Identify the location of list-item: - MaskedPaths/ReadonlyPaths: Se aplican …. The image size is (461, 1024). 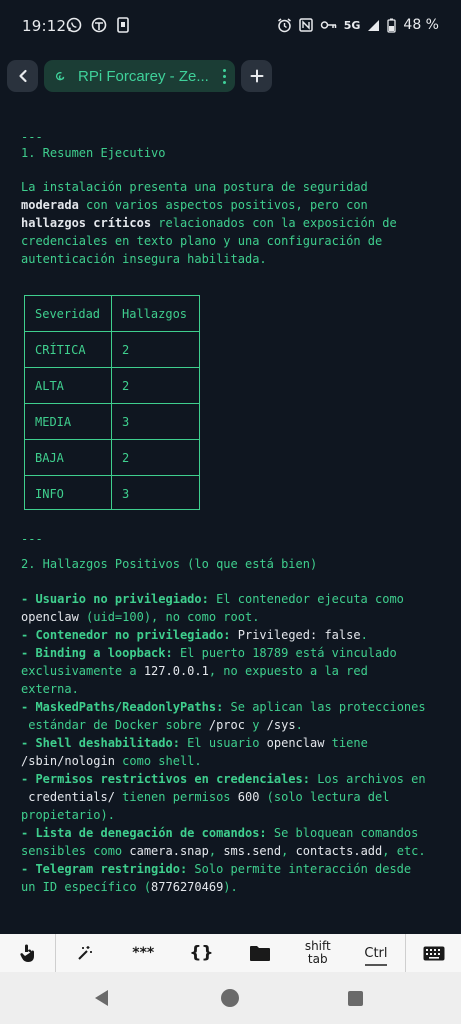
(223, 707).